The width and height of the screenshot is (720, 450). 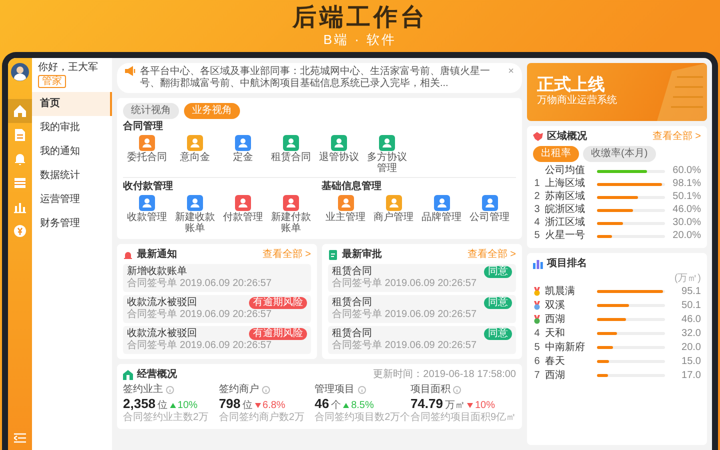 I want to click on coin-icon, so click(x=20, y=231).